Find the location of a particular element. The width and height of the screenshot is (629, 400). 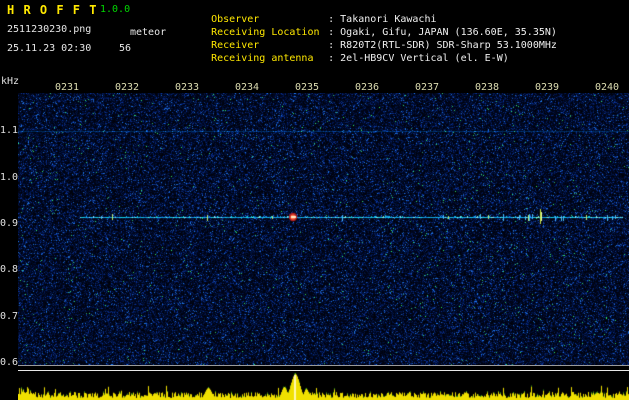

separator-line-lower is located at coordinates (323, 370).